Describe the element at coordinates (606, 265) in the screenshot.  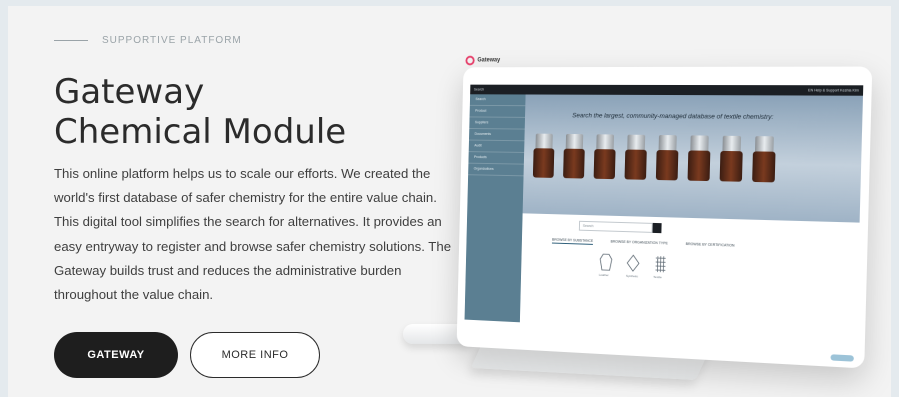
I see `leather-icon: Leather` at that location.